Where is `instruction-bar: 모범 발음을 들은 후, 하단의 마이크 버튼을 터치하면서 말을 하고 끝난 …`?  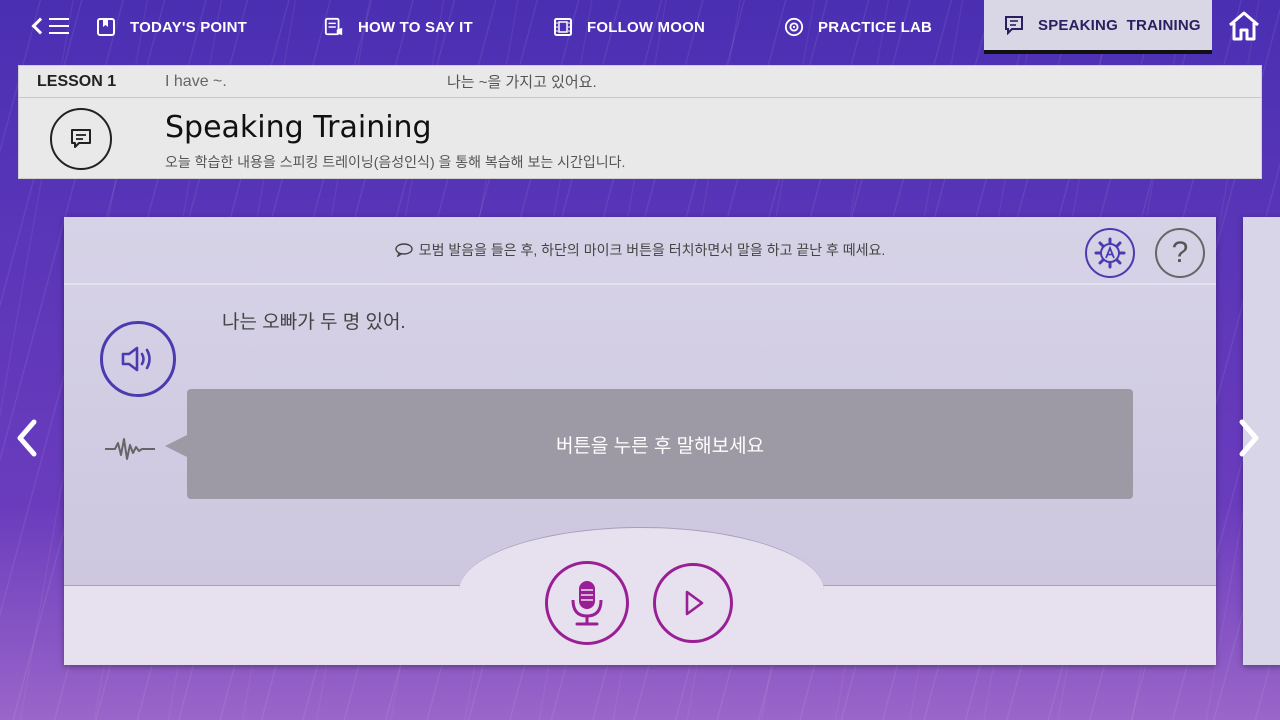
instruction-bar: 모범 발음을 들은 후, 하단의 마이크 버튼을 터치하면서 말을 하고 끝난 … is located at coordinates (640, 251).